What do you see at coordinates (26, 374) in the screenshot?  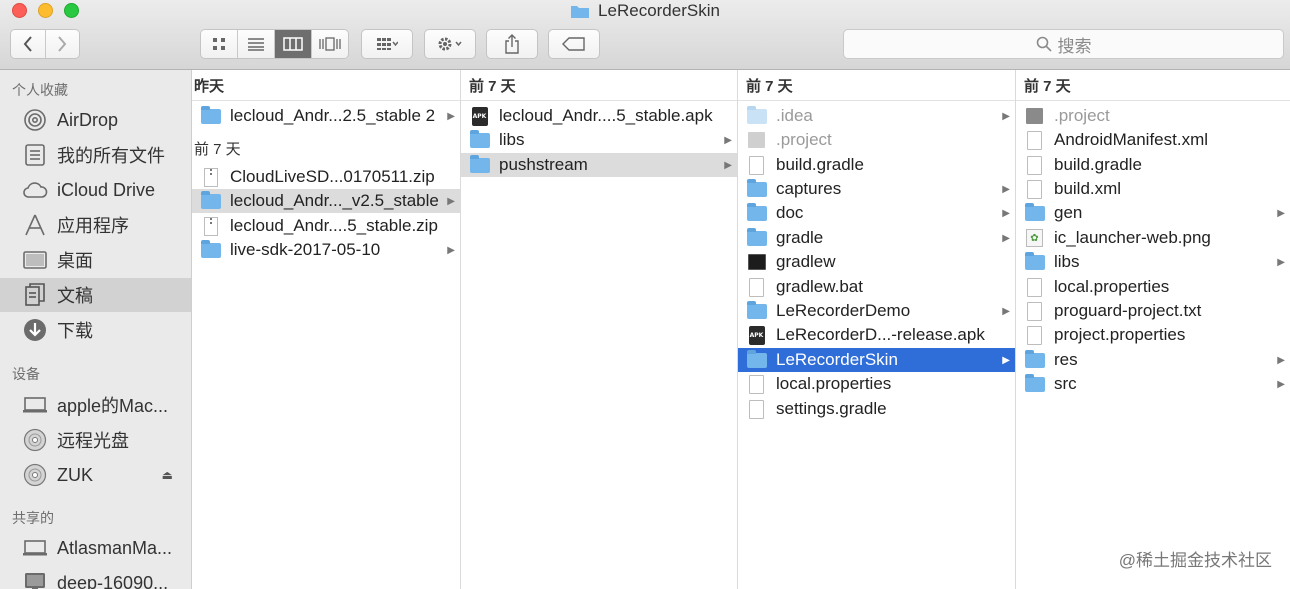 I see `sidebar-section-devices: 设备` at bounding box center [26, 374].